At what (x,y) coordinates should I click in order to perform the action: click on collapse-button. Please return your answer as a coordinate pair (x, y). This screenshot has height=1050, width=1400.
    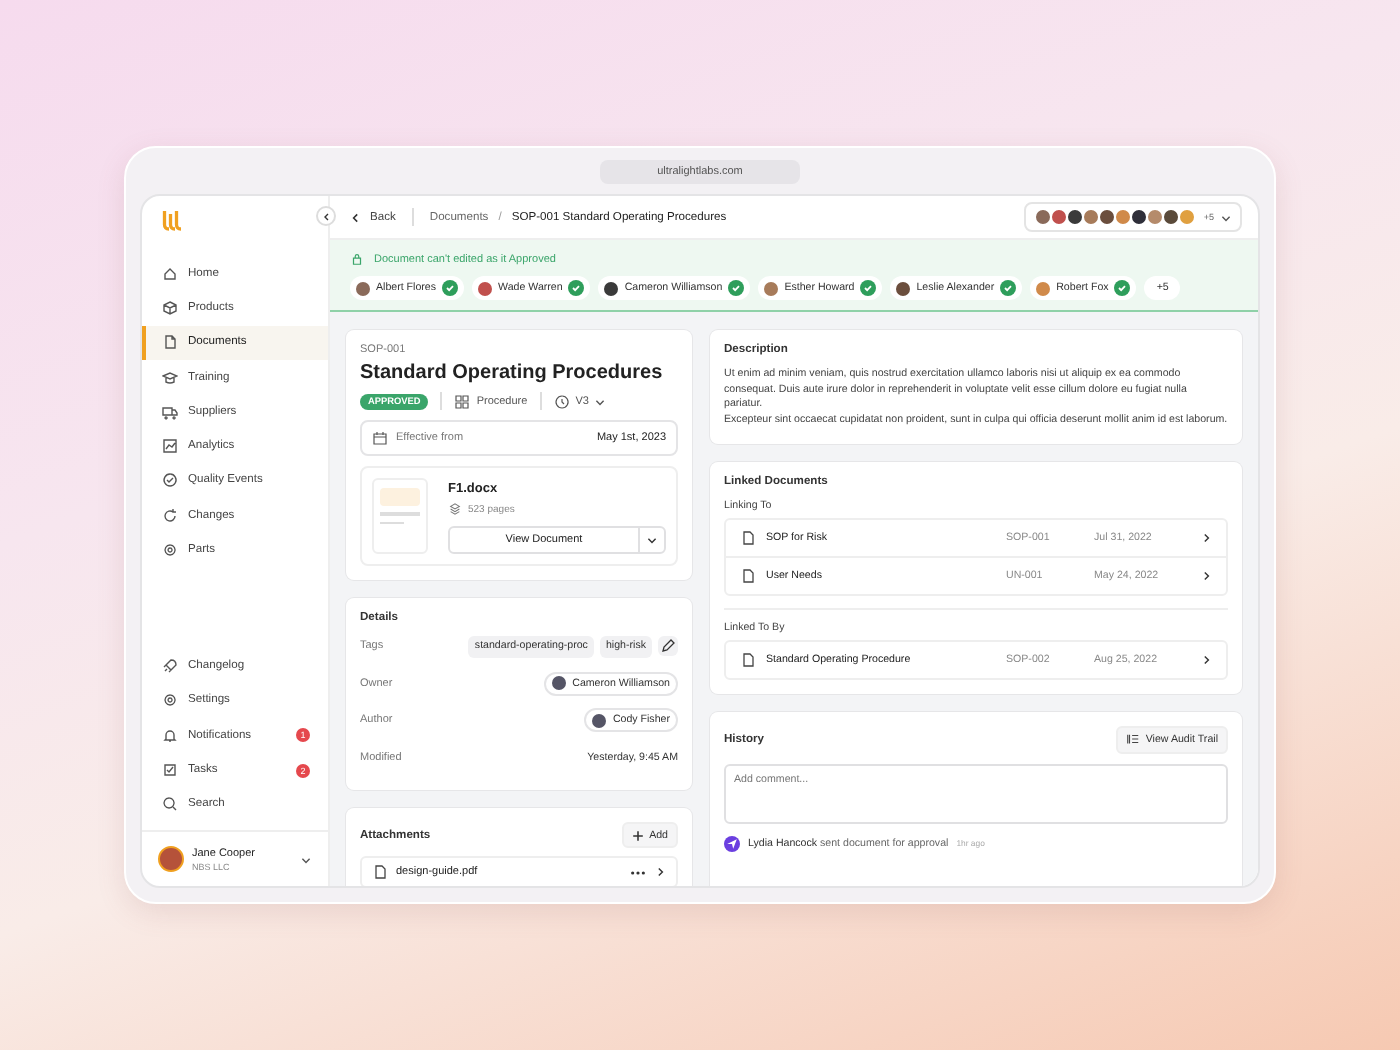
    Looking at the image, I should click on (326, 216).